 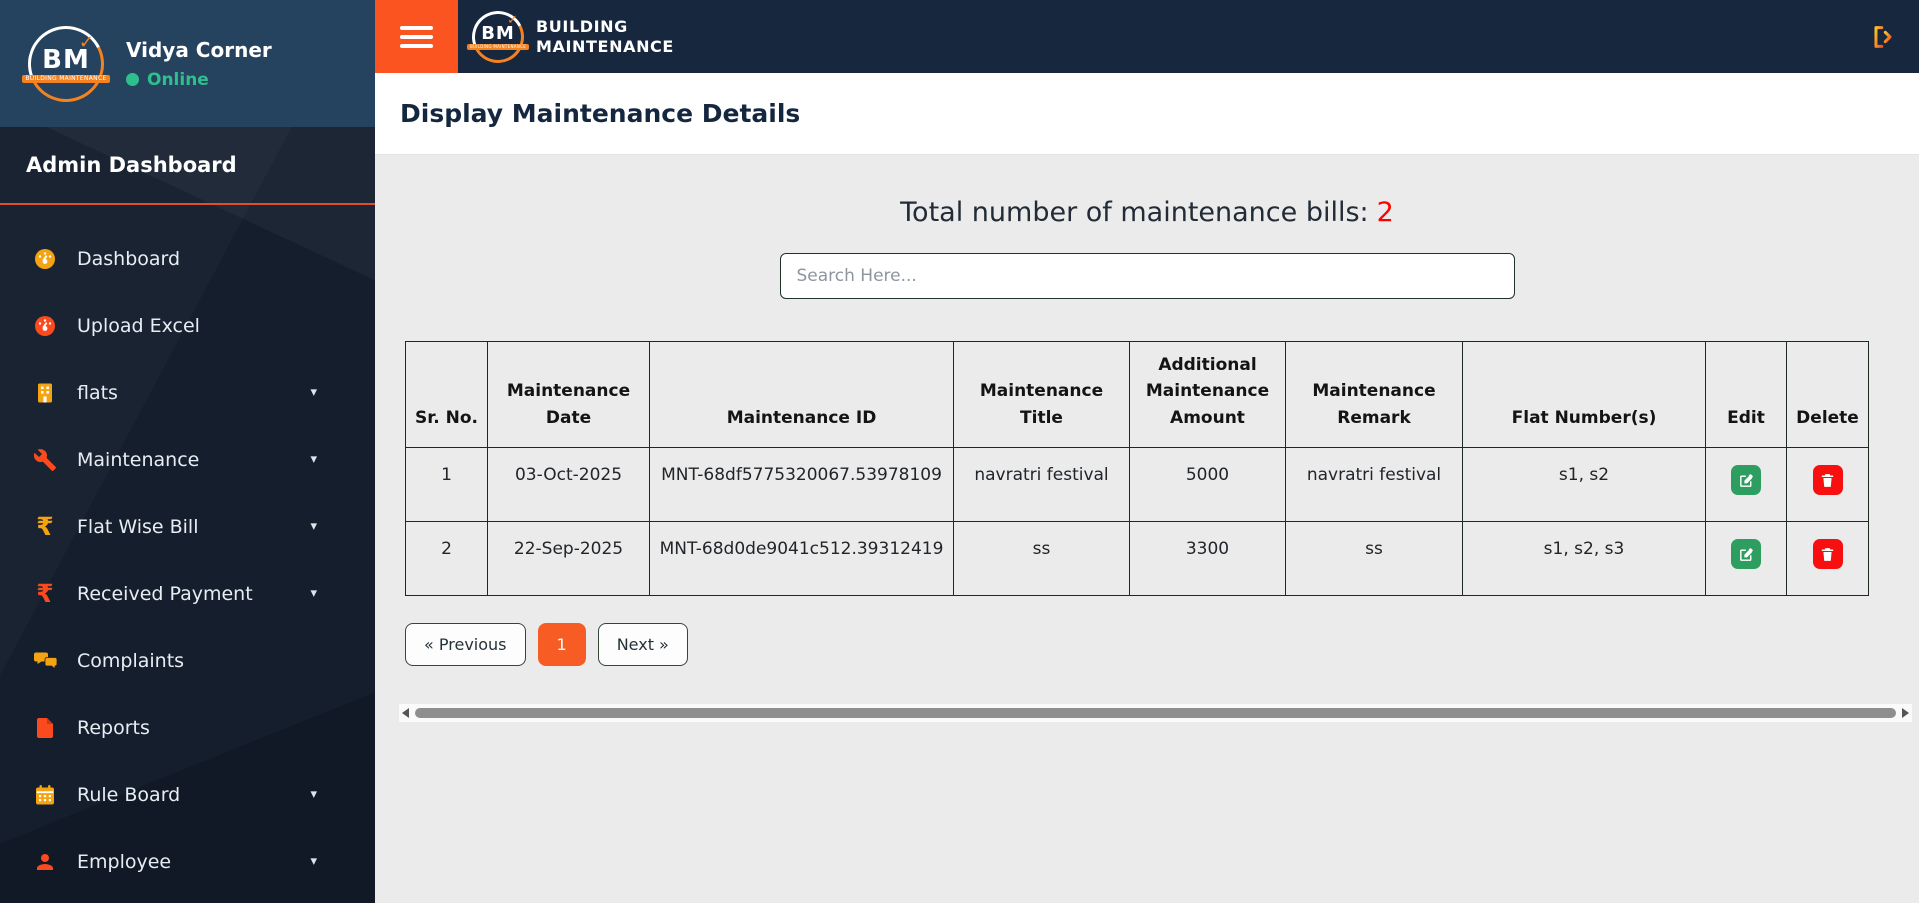 I want to click on horizontal-scrollbar, so click(x=1155, y=713).